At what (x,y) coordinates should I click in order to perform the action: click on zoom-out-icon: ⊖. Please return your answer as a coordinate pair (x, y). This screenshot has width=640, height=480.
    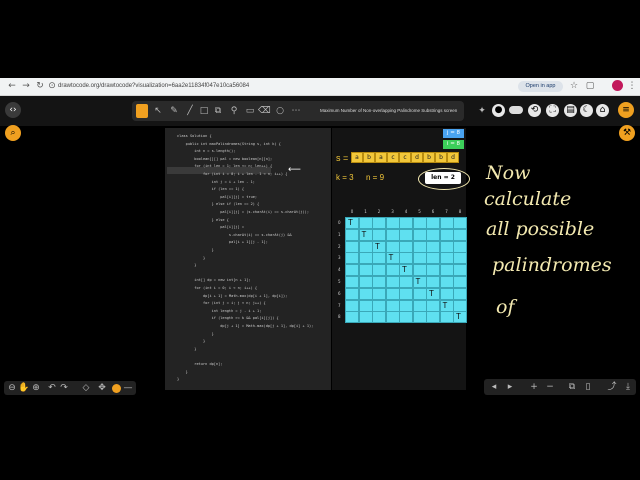
    Looking at the image, I should click on (12, 388).